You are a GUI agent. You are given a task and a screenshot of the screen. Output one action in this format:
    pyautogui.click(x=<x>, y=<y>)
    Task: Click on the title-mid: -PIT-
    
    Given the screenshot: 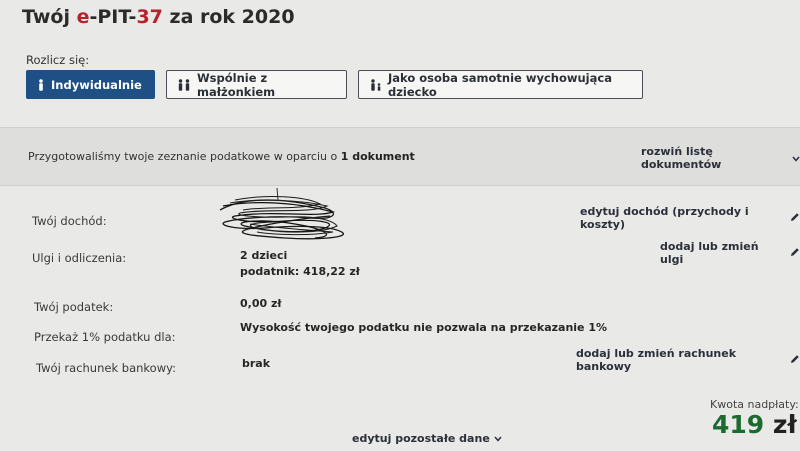 What is the action you would take?
    pyautogui.click(x=113, y=17)
    